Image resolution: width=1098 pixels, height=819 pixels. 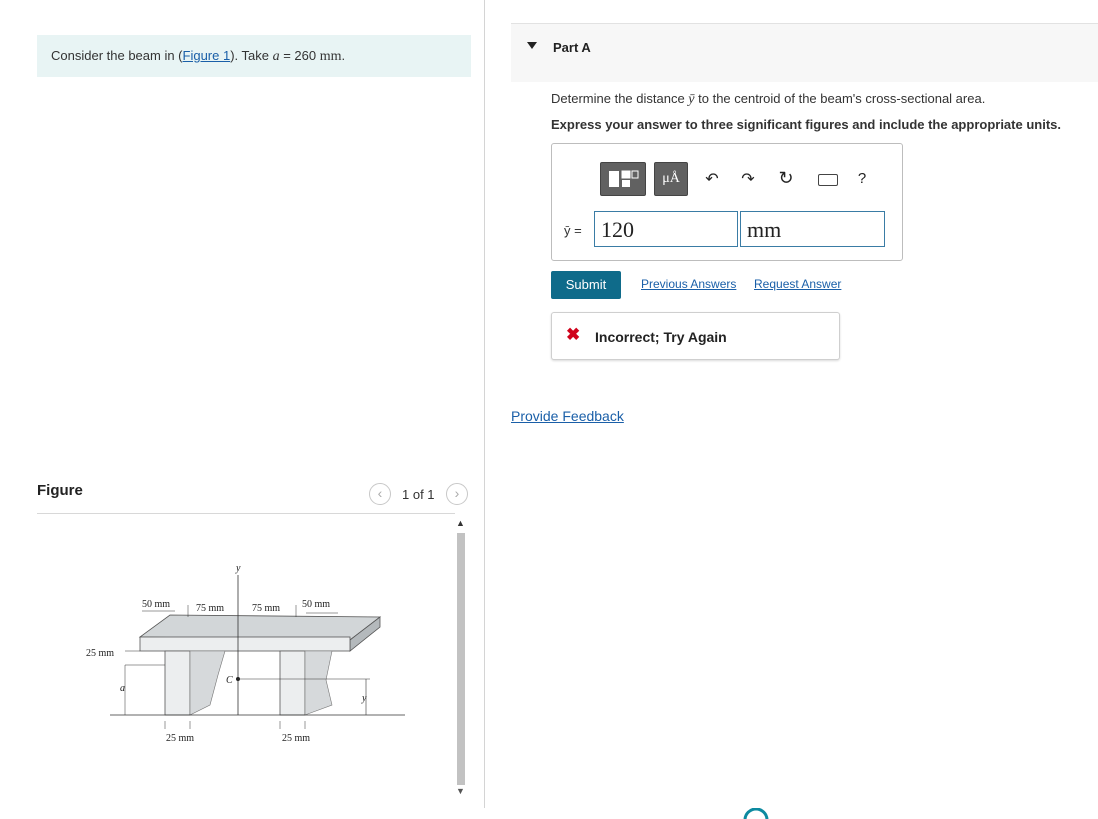 I want to click on chevron-left-icon: ‹, so click(x=380, y=494).